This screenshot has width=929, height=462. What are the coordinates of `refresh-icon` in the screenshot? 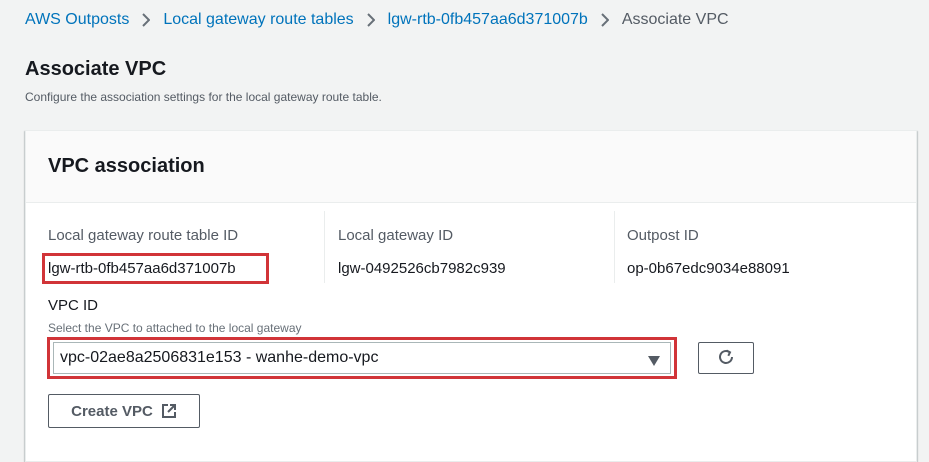 It's located at (726, 358).